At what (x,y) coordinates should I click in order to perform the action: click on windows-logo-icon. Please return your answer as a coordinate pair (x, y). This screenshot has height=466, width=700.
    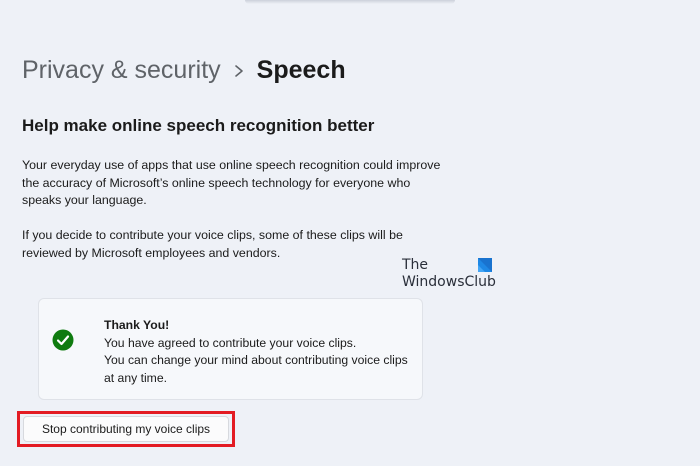
    Looking at the image, I should click on (485, 265).